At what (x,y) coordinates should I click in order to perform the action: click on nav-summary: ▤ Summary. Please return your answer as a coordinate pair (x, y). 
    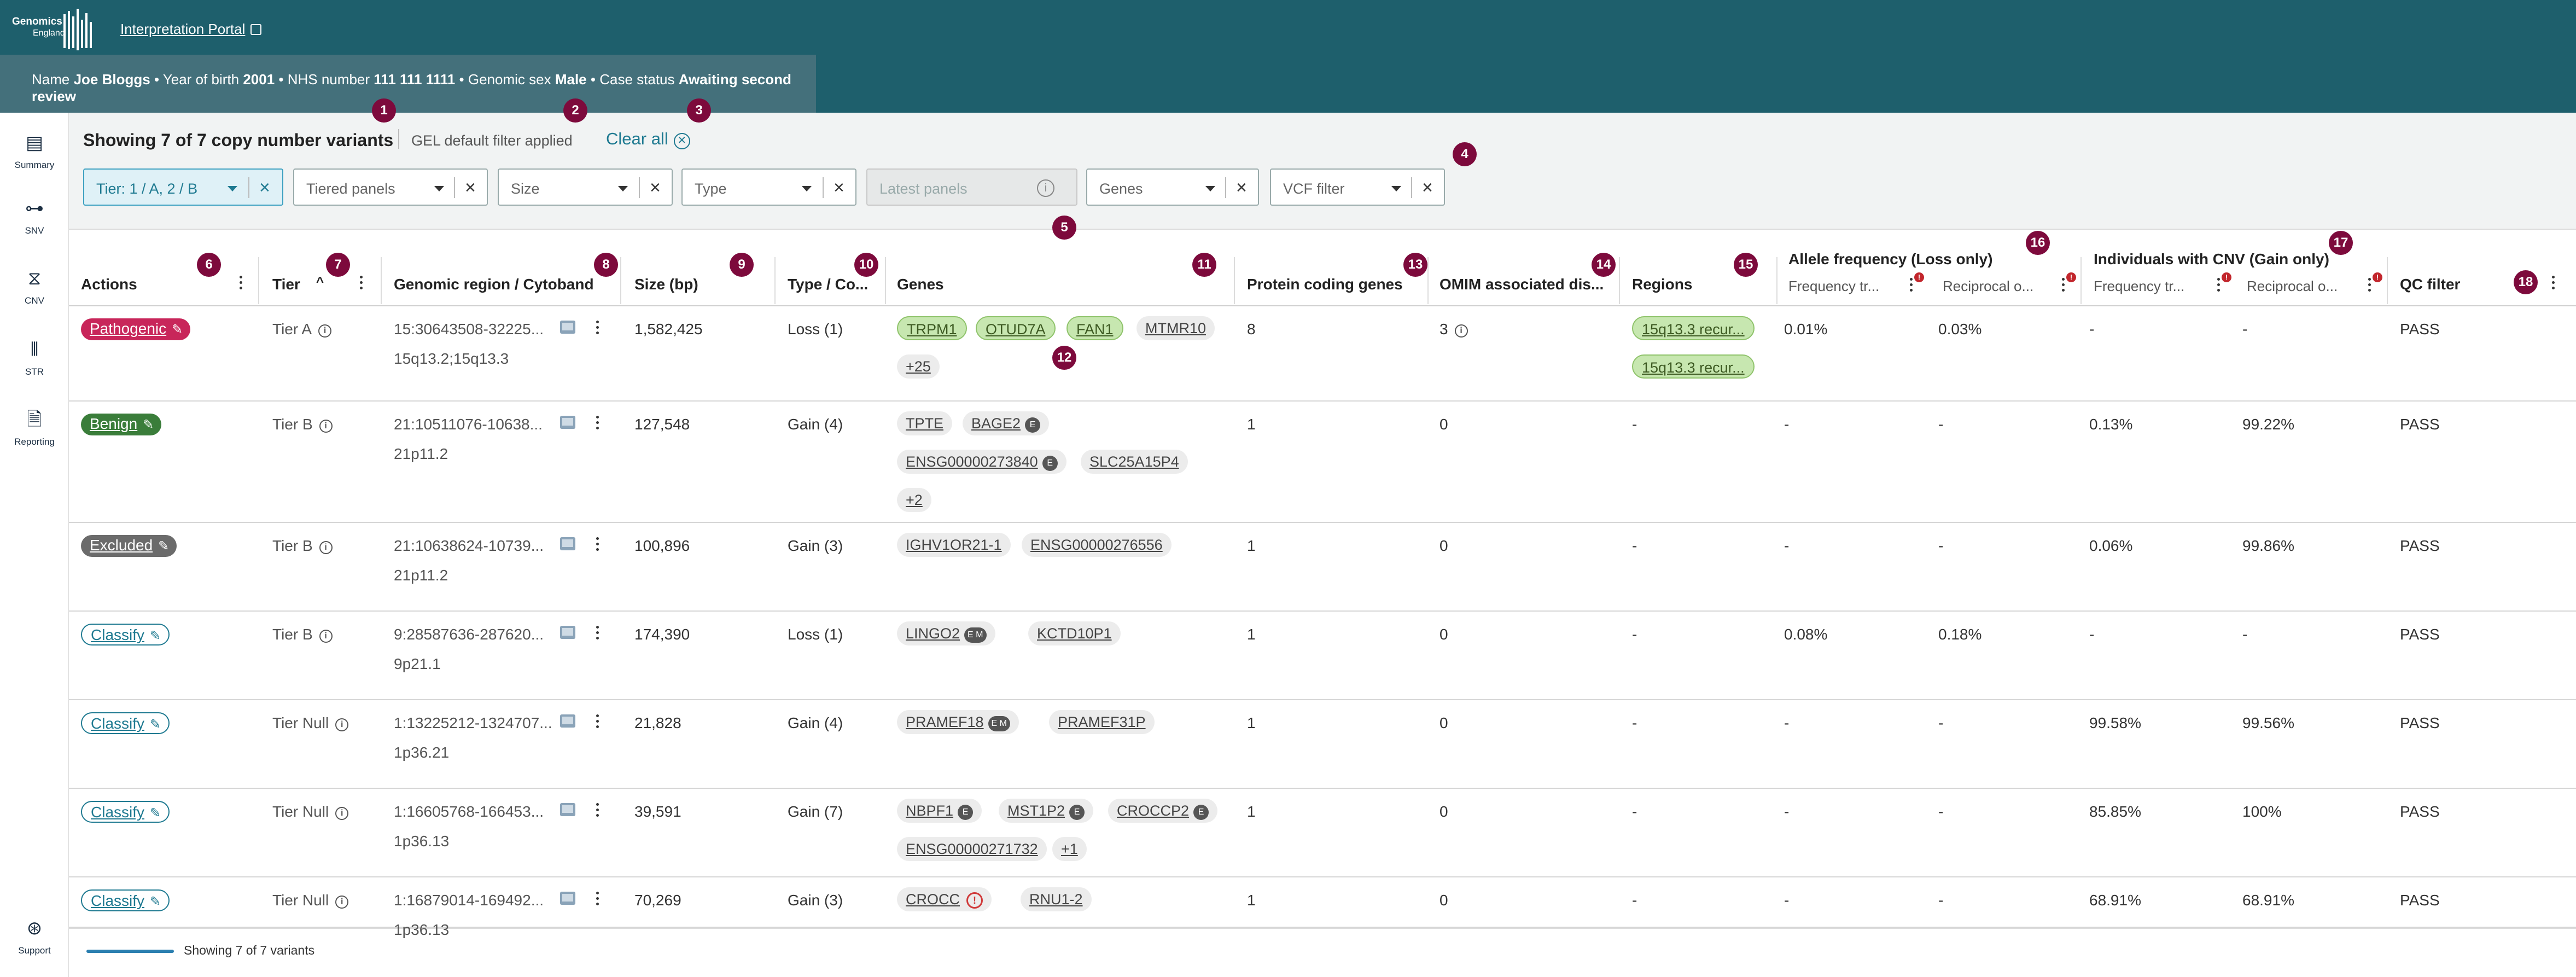
    Looking at the image, I should click on (34, 150).